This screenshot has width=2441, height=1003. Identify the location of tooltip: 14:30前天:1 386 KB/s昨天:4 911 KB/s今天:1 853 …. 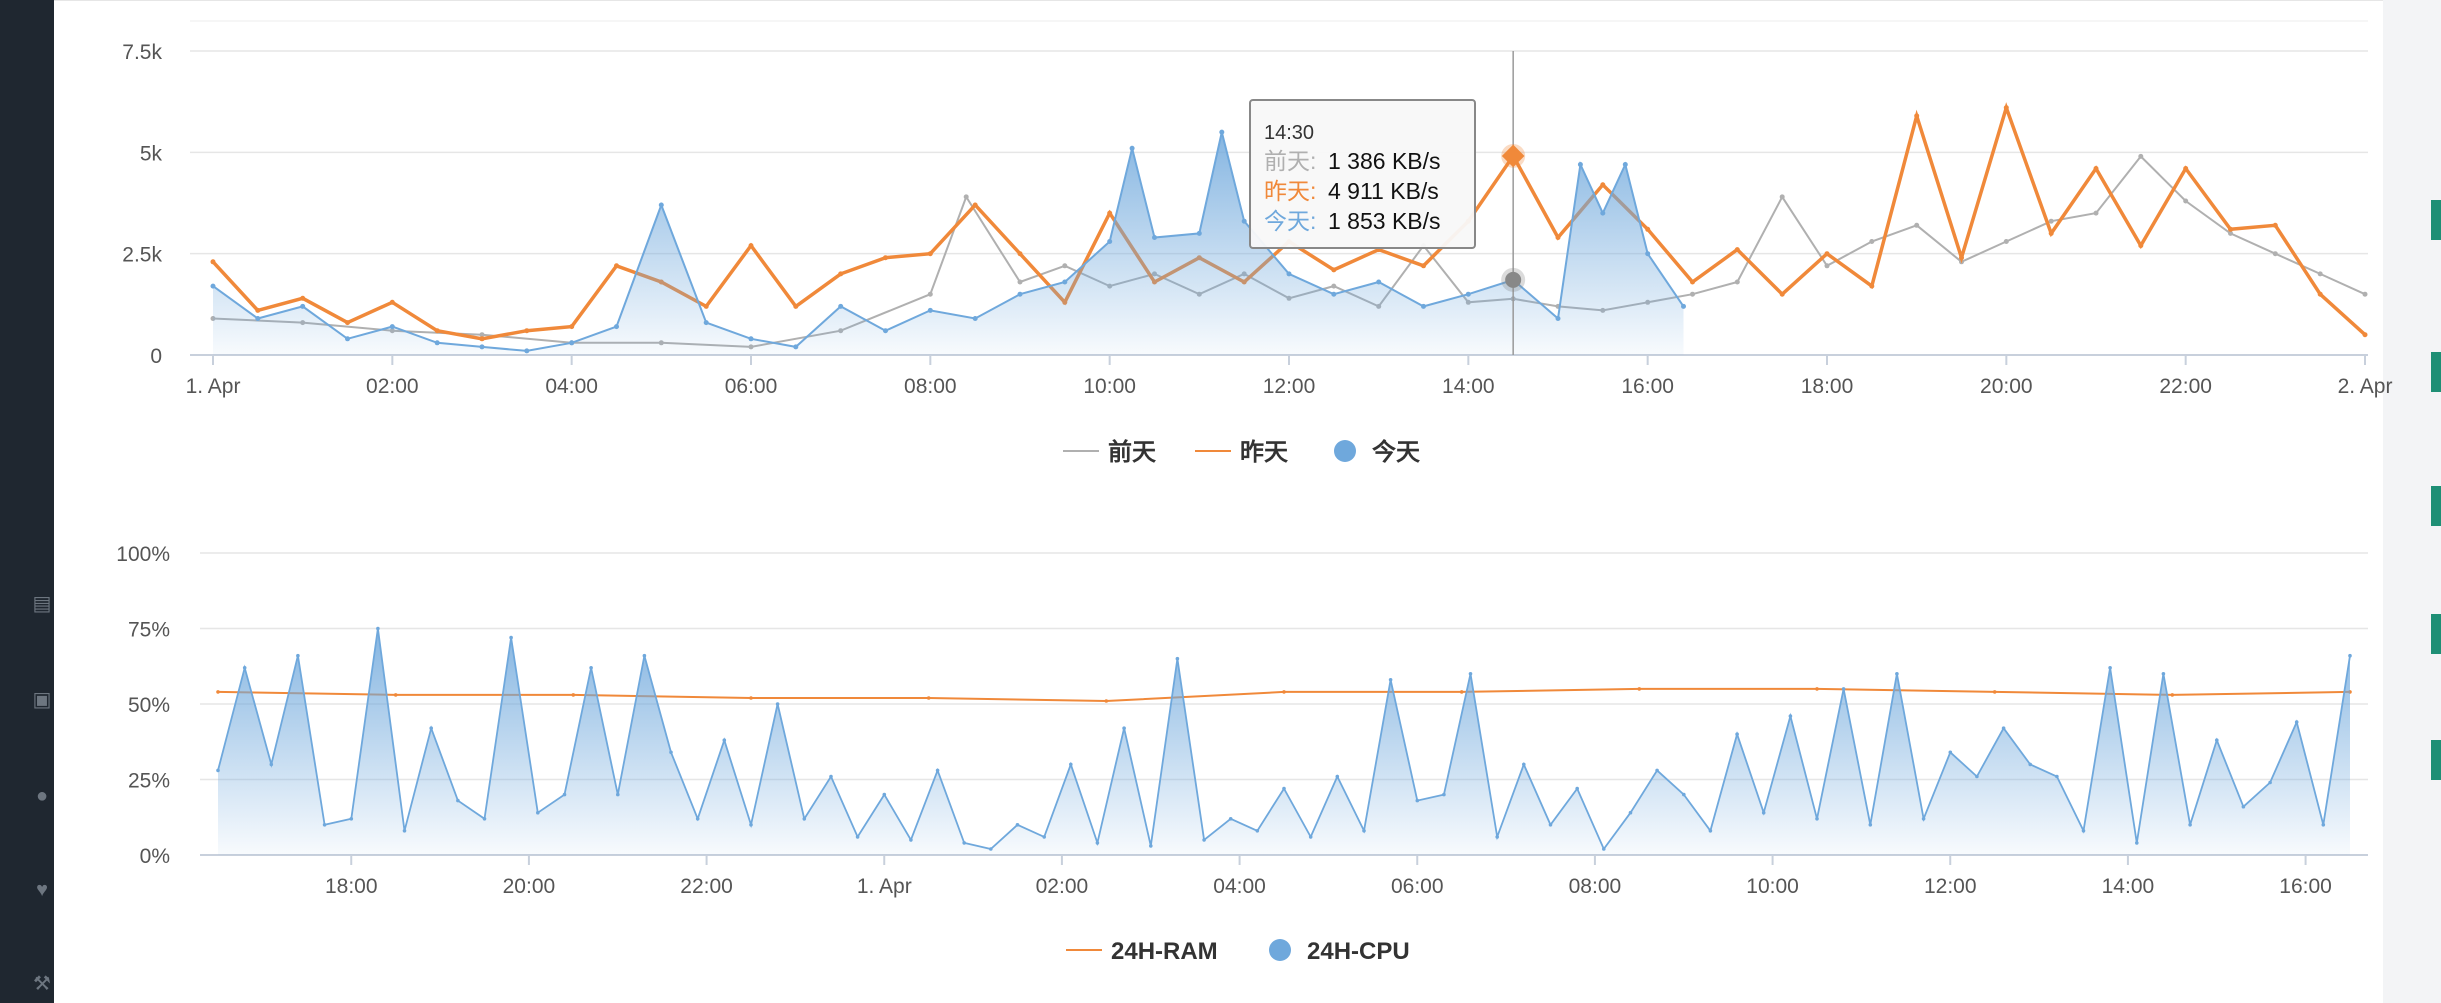
(1362, 174).